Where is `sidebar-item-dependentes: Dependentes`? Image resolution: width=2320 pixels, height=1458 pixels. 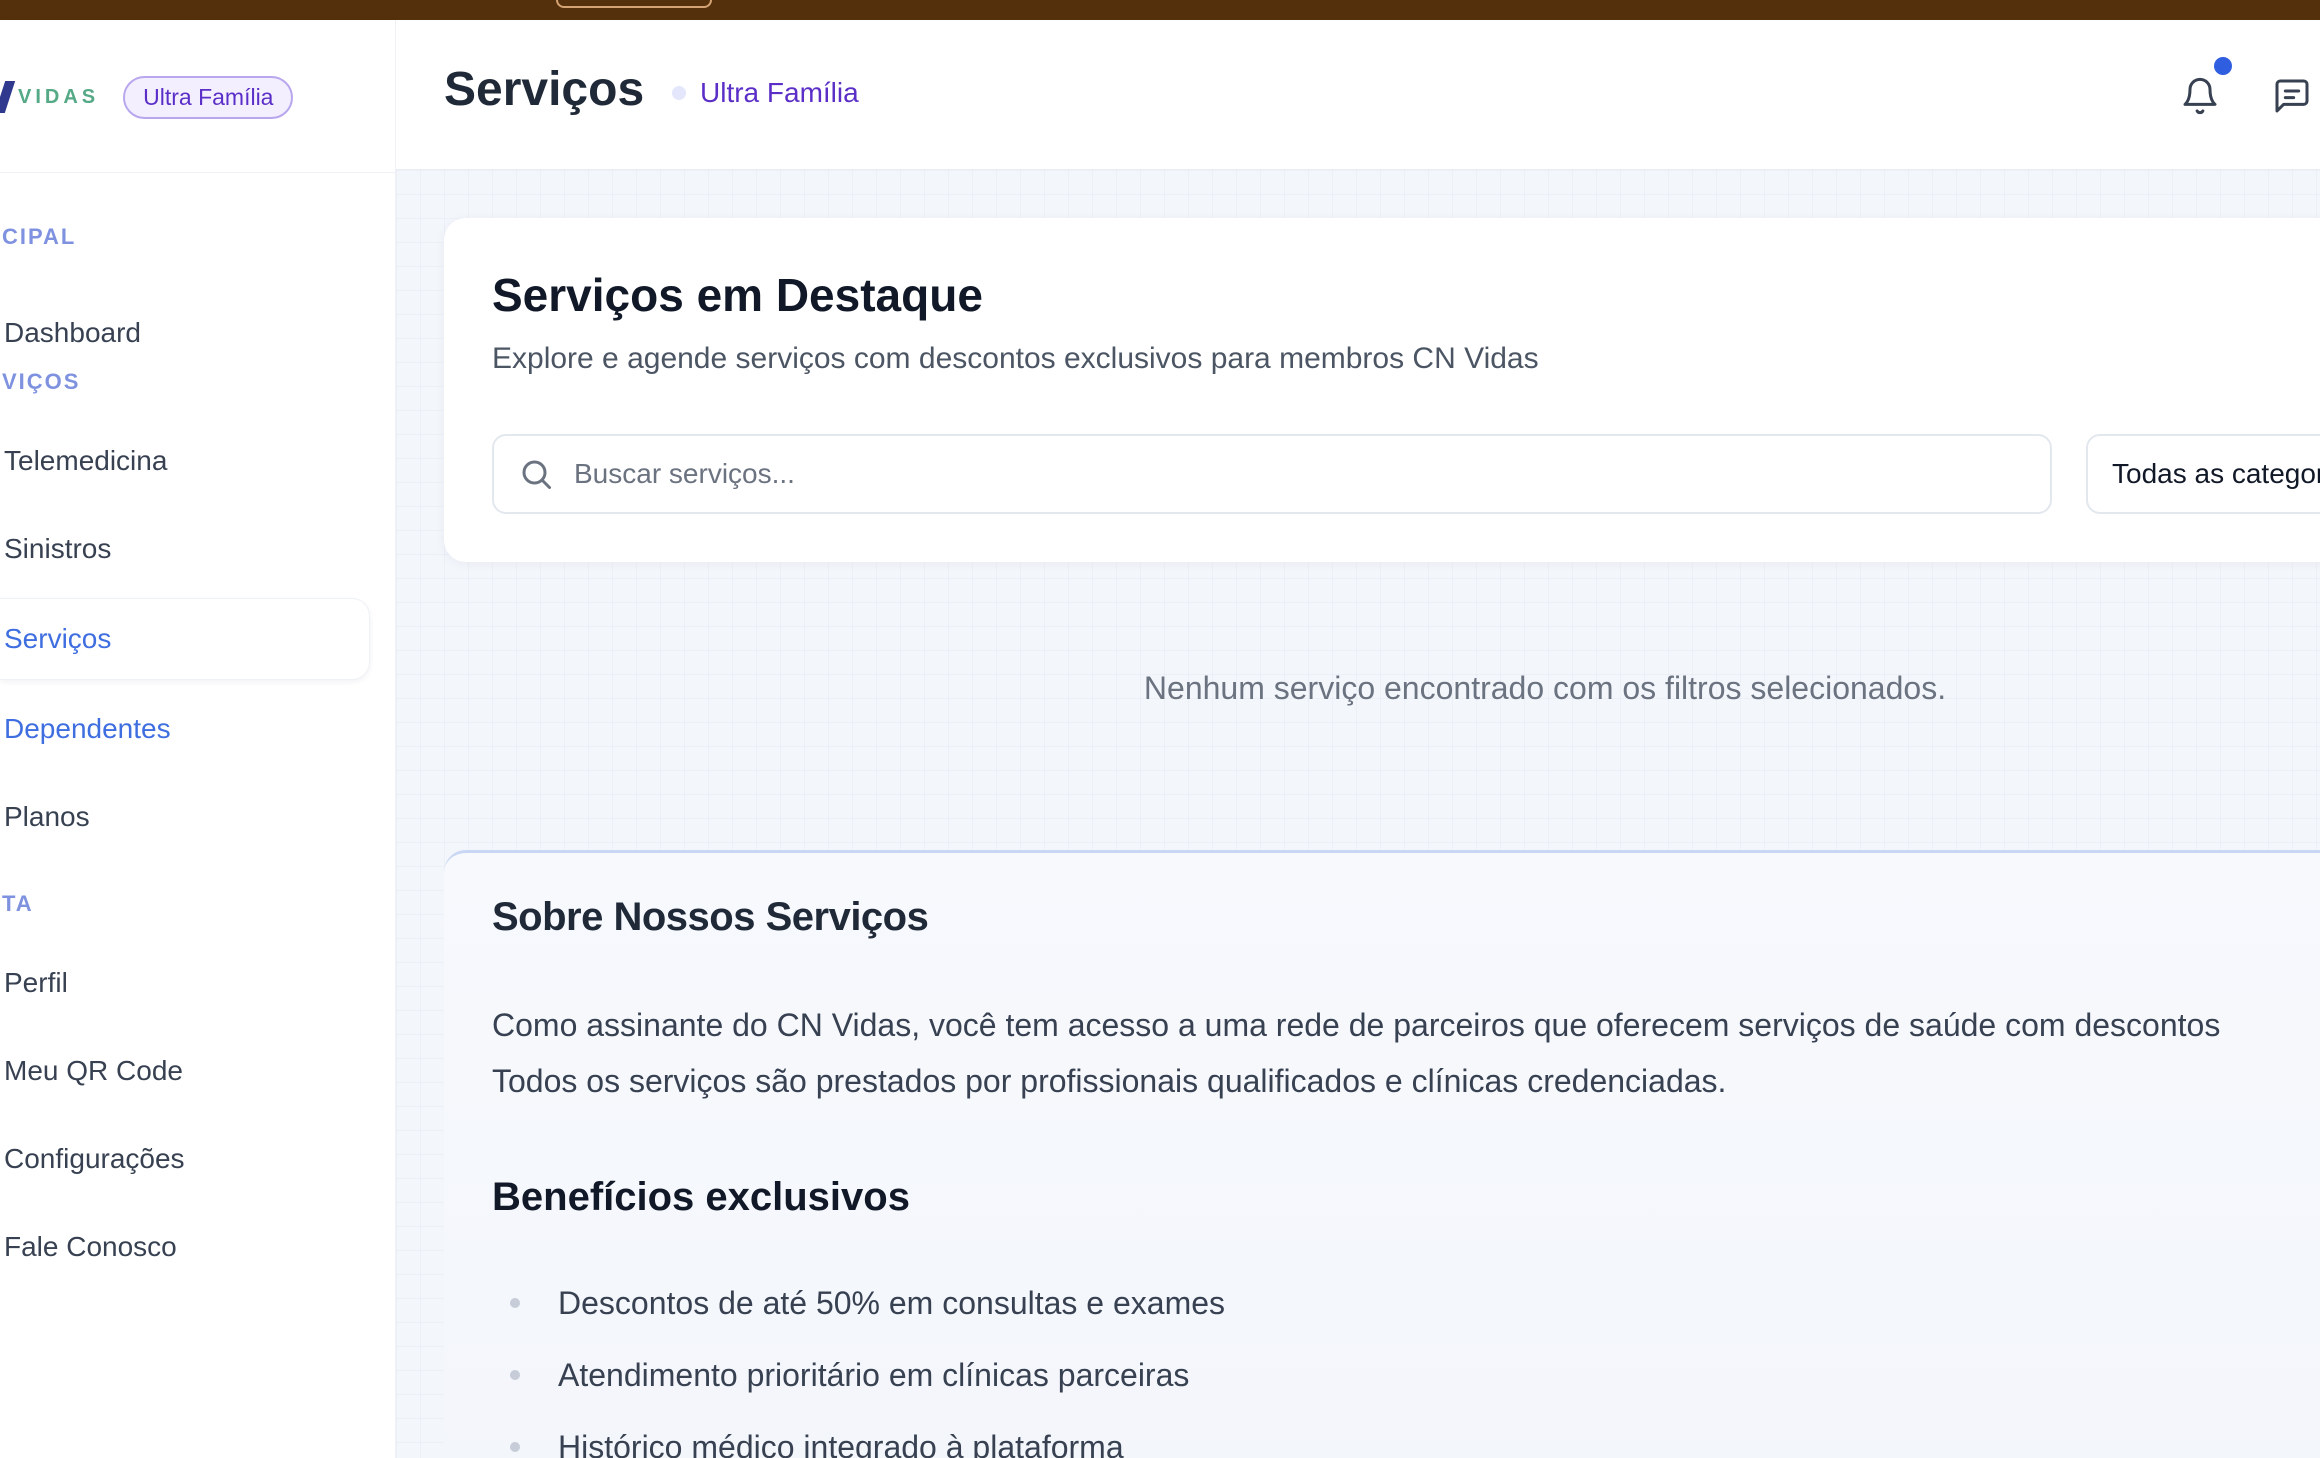
sidebar-item-dependentes: Dependentes is located at coordinates (185, 729).